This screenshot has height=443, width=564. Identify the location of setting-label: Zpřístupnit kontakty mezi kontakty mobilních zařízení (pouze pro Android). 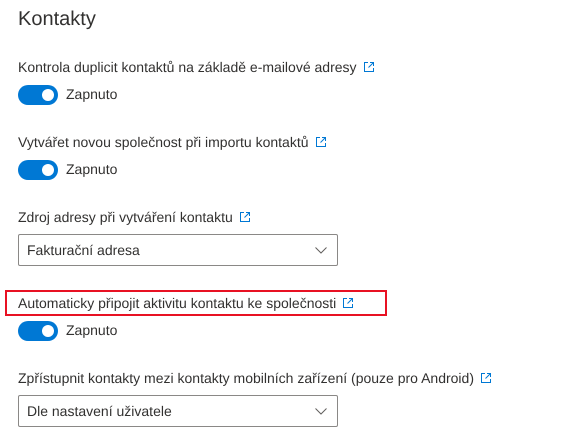
(246, 378).